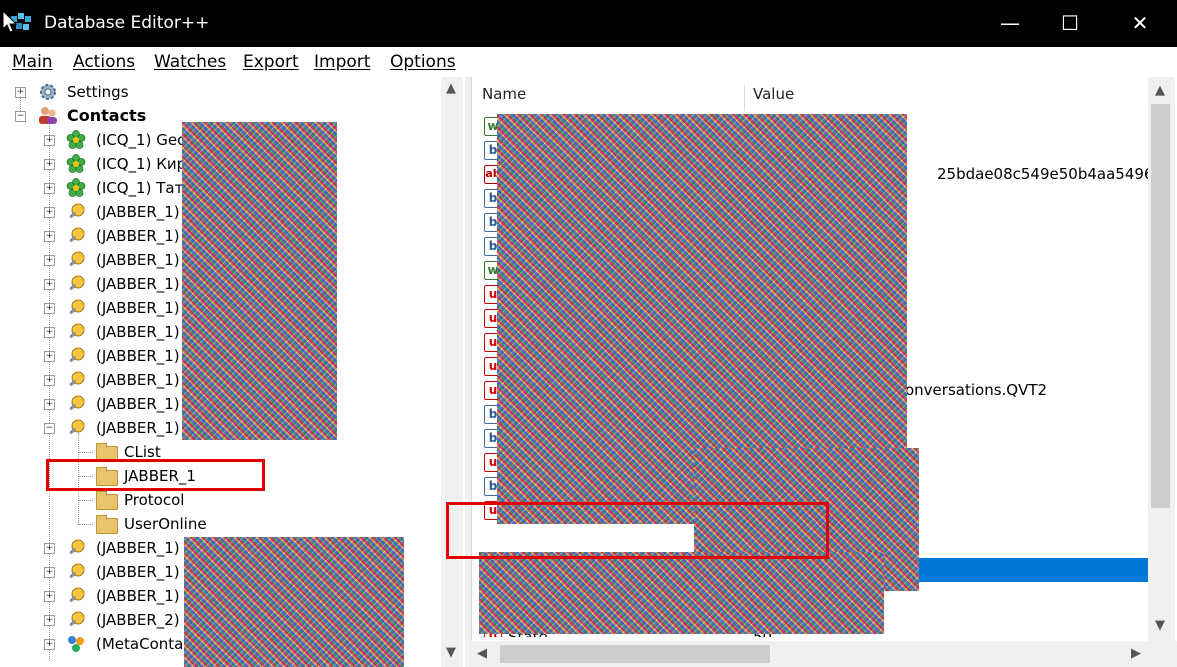  I want to click on setting-value: onversations.QVT2, so click(976, 390).